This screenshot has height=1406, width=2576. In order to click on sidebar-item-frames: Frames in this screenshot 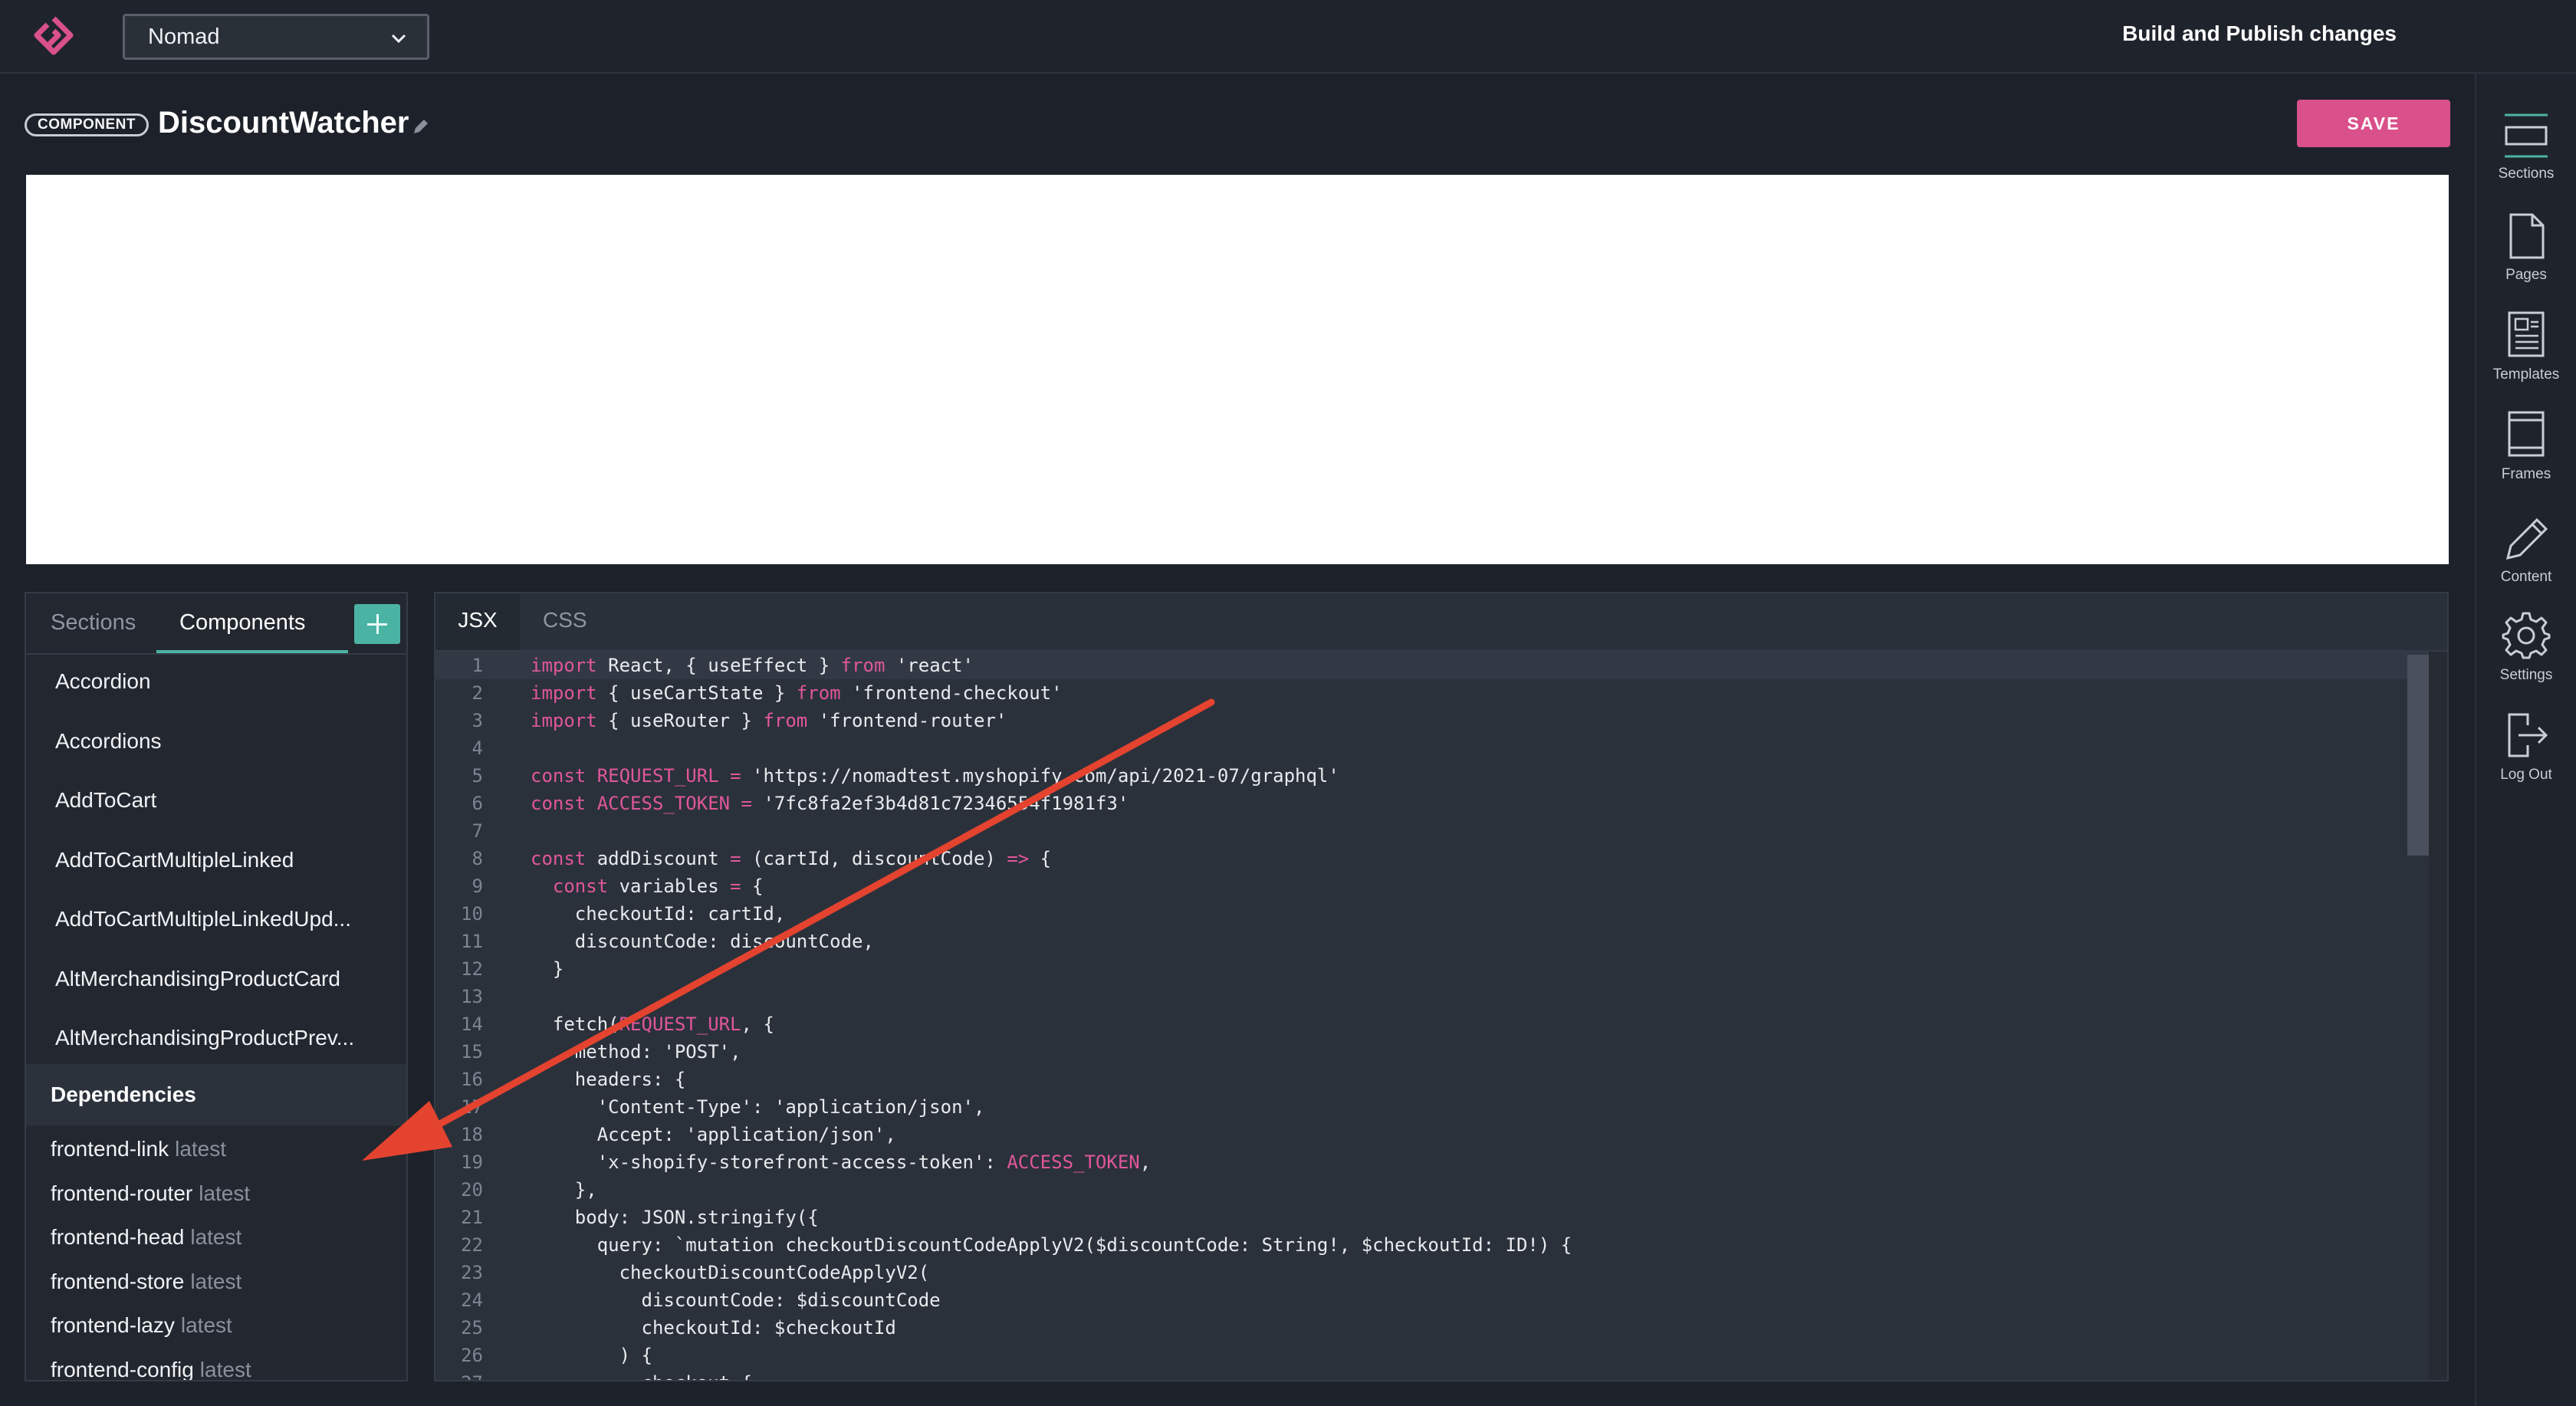, I will do `click(2526, 446)`.